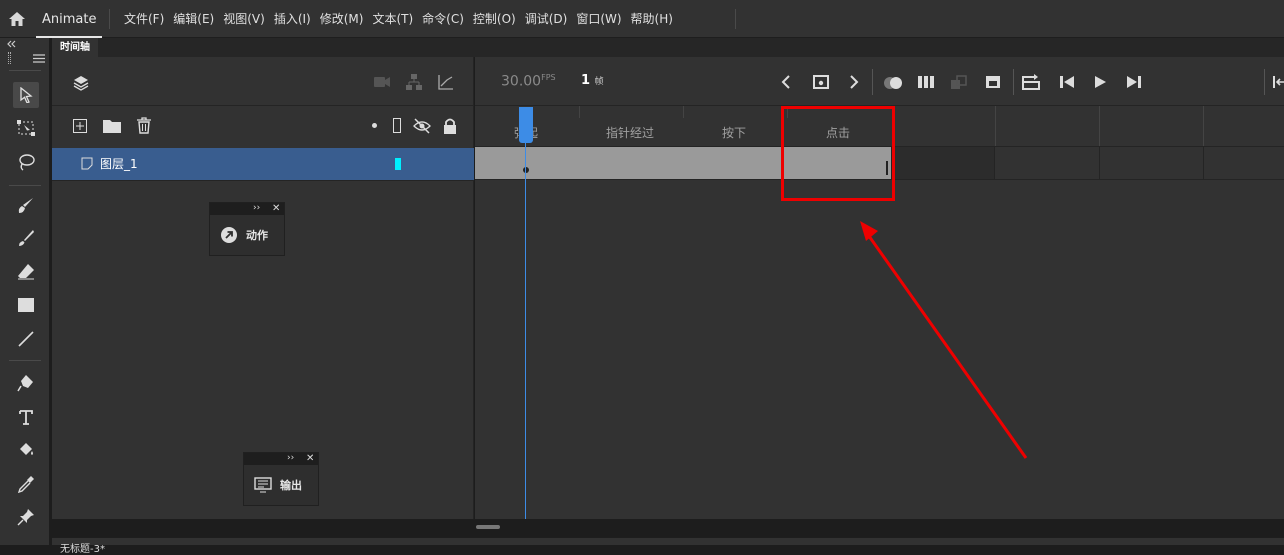 The height and width of the screenshot is (555, 1284). What do you see at coordinates (382, 82) in the screenshot?
I see `camera-icon` at bounding box center [382, 82].